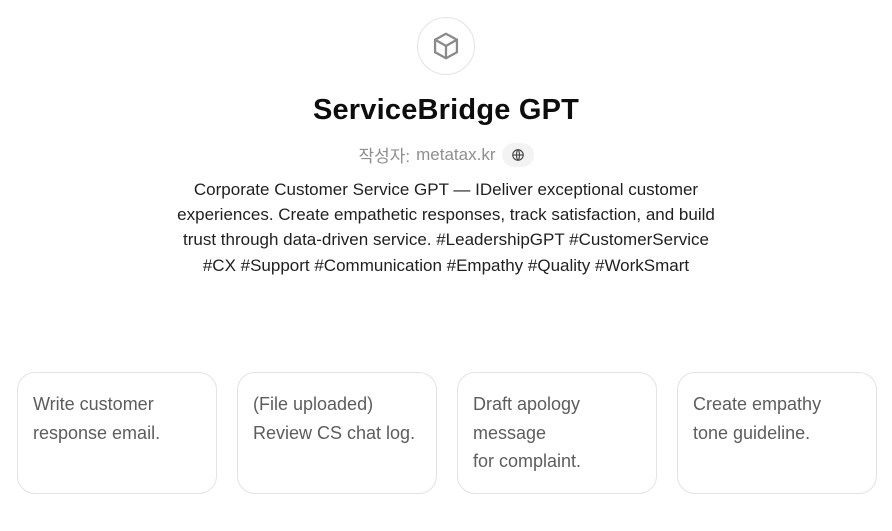  I want to click on starter-line: tone guideline., so click(752, 432).